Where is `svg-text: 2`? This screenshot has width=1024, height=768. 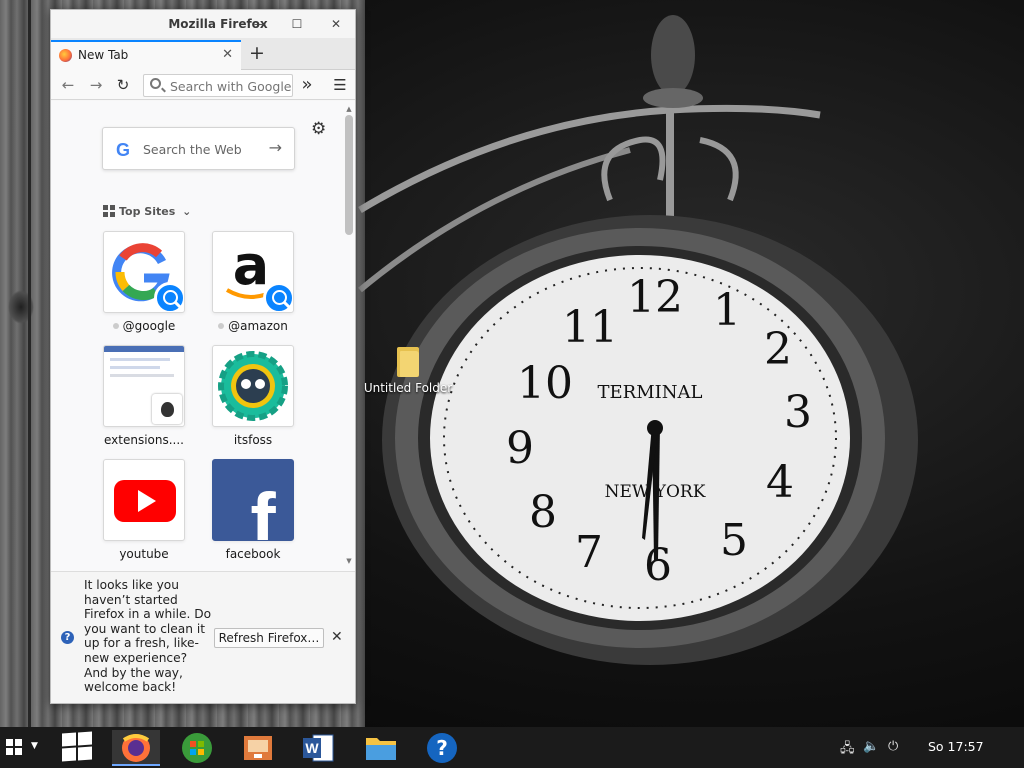
svg-text: 2 is located at coordinates (778, 349).